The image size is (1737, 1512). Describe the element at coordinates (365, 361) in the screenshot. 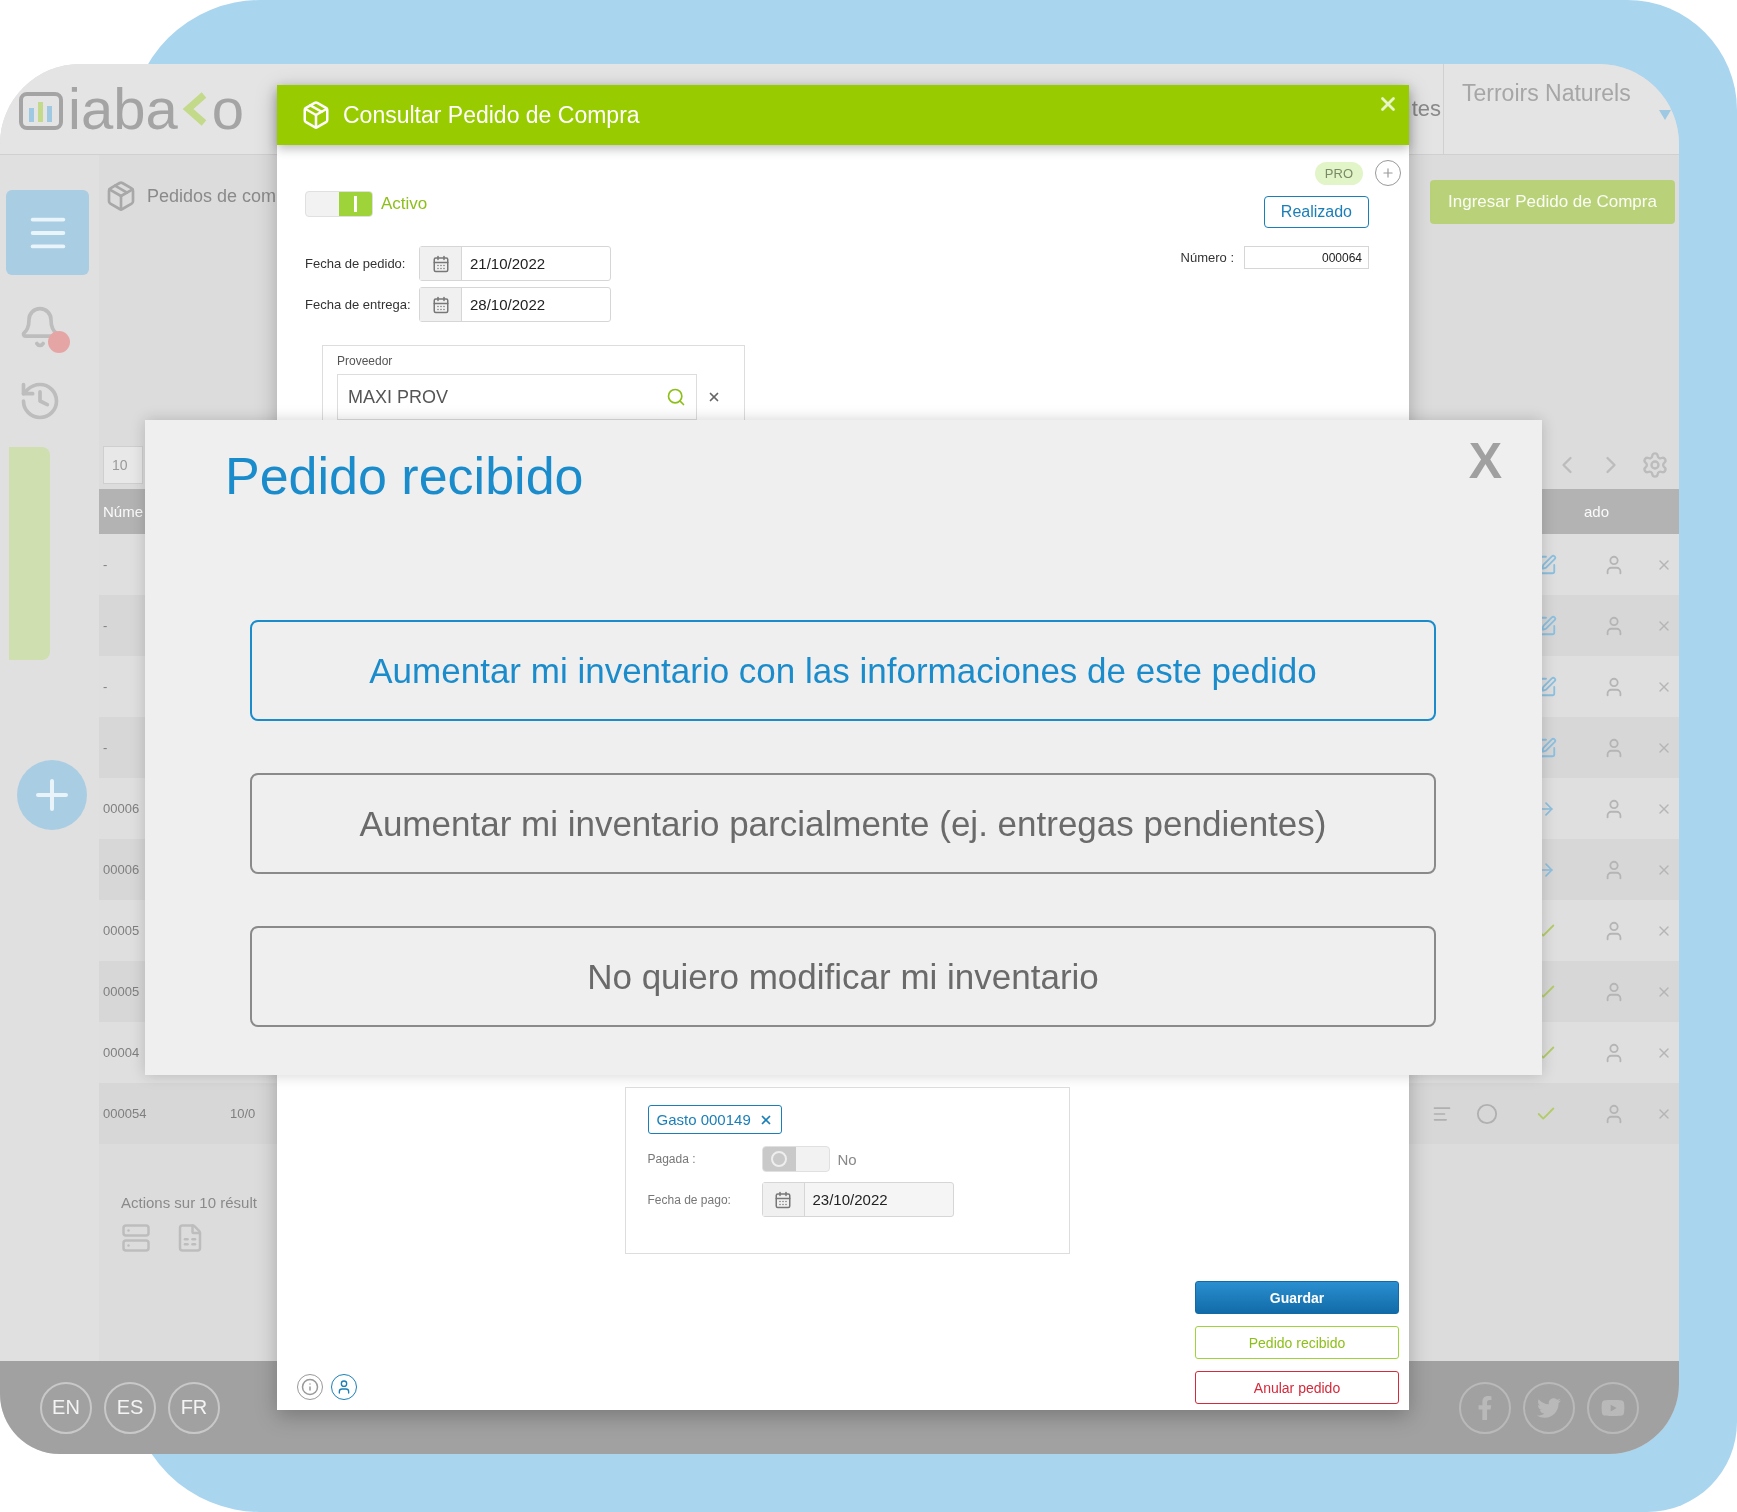

I see `field-label: Proveedor` at that location.